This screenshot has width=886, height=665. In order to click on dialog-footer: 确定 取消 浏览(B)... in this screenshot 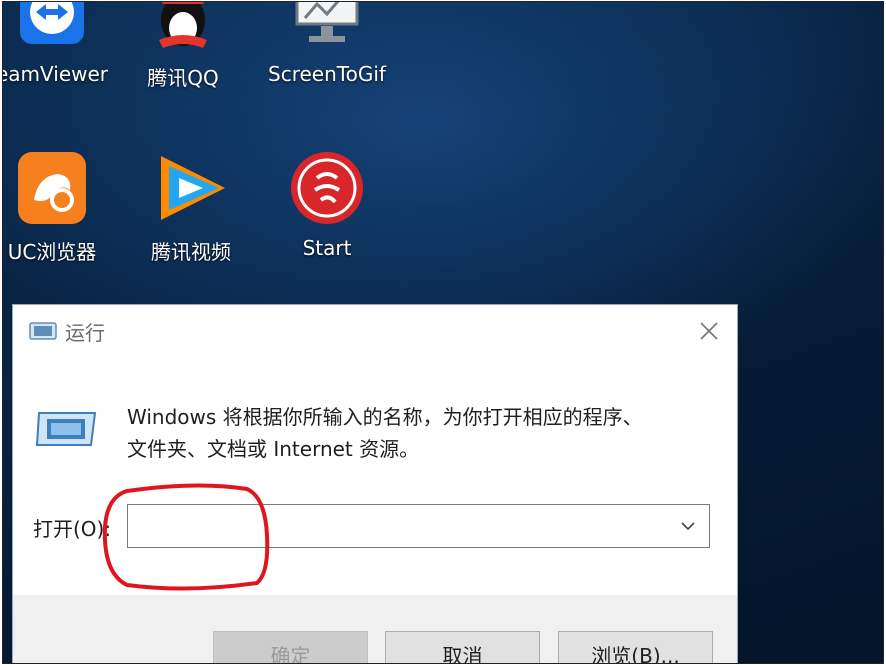, I will do `click(375, 629)`.